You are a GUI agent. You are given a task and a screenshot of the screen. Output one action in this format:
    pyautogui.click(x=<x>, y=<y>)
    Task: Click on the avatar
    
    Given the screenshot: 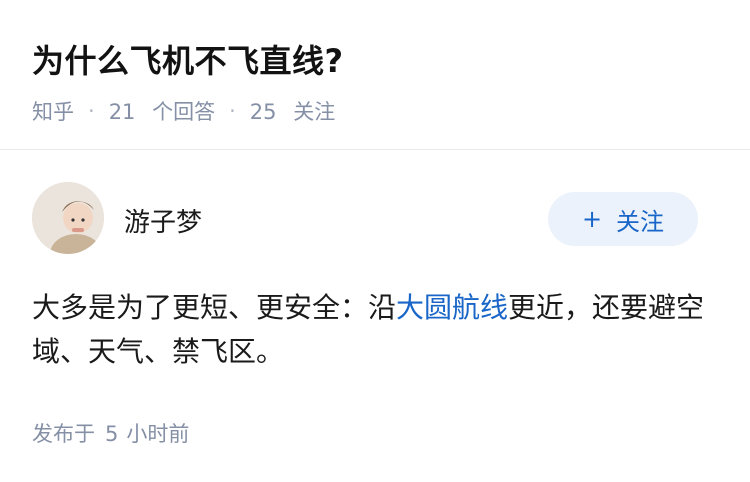 What is the action you would take?
    pyautogui.click(x=68, y=218)
    